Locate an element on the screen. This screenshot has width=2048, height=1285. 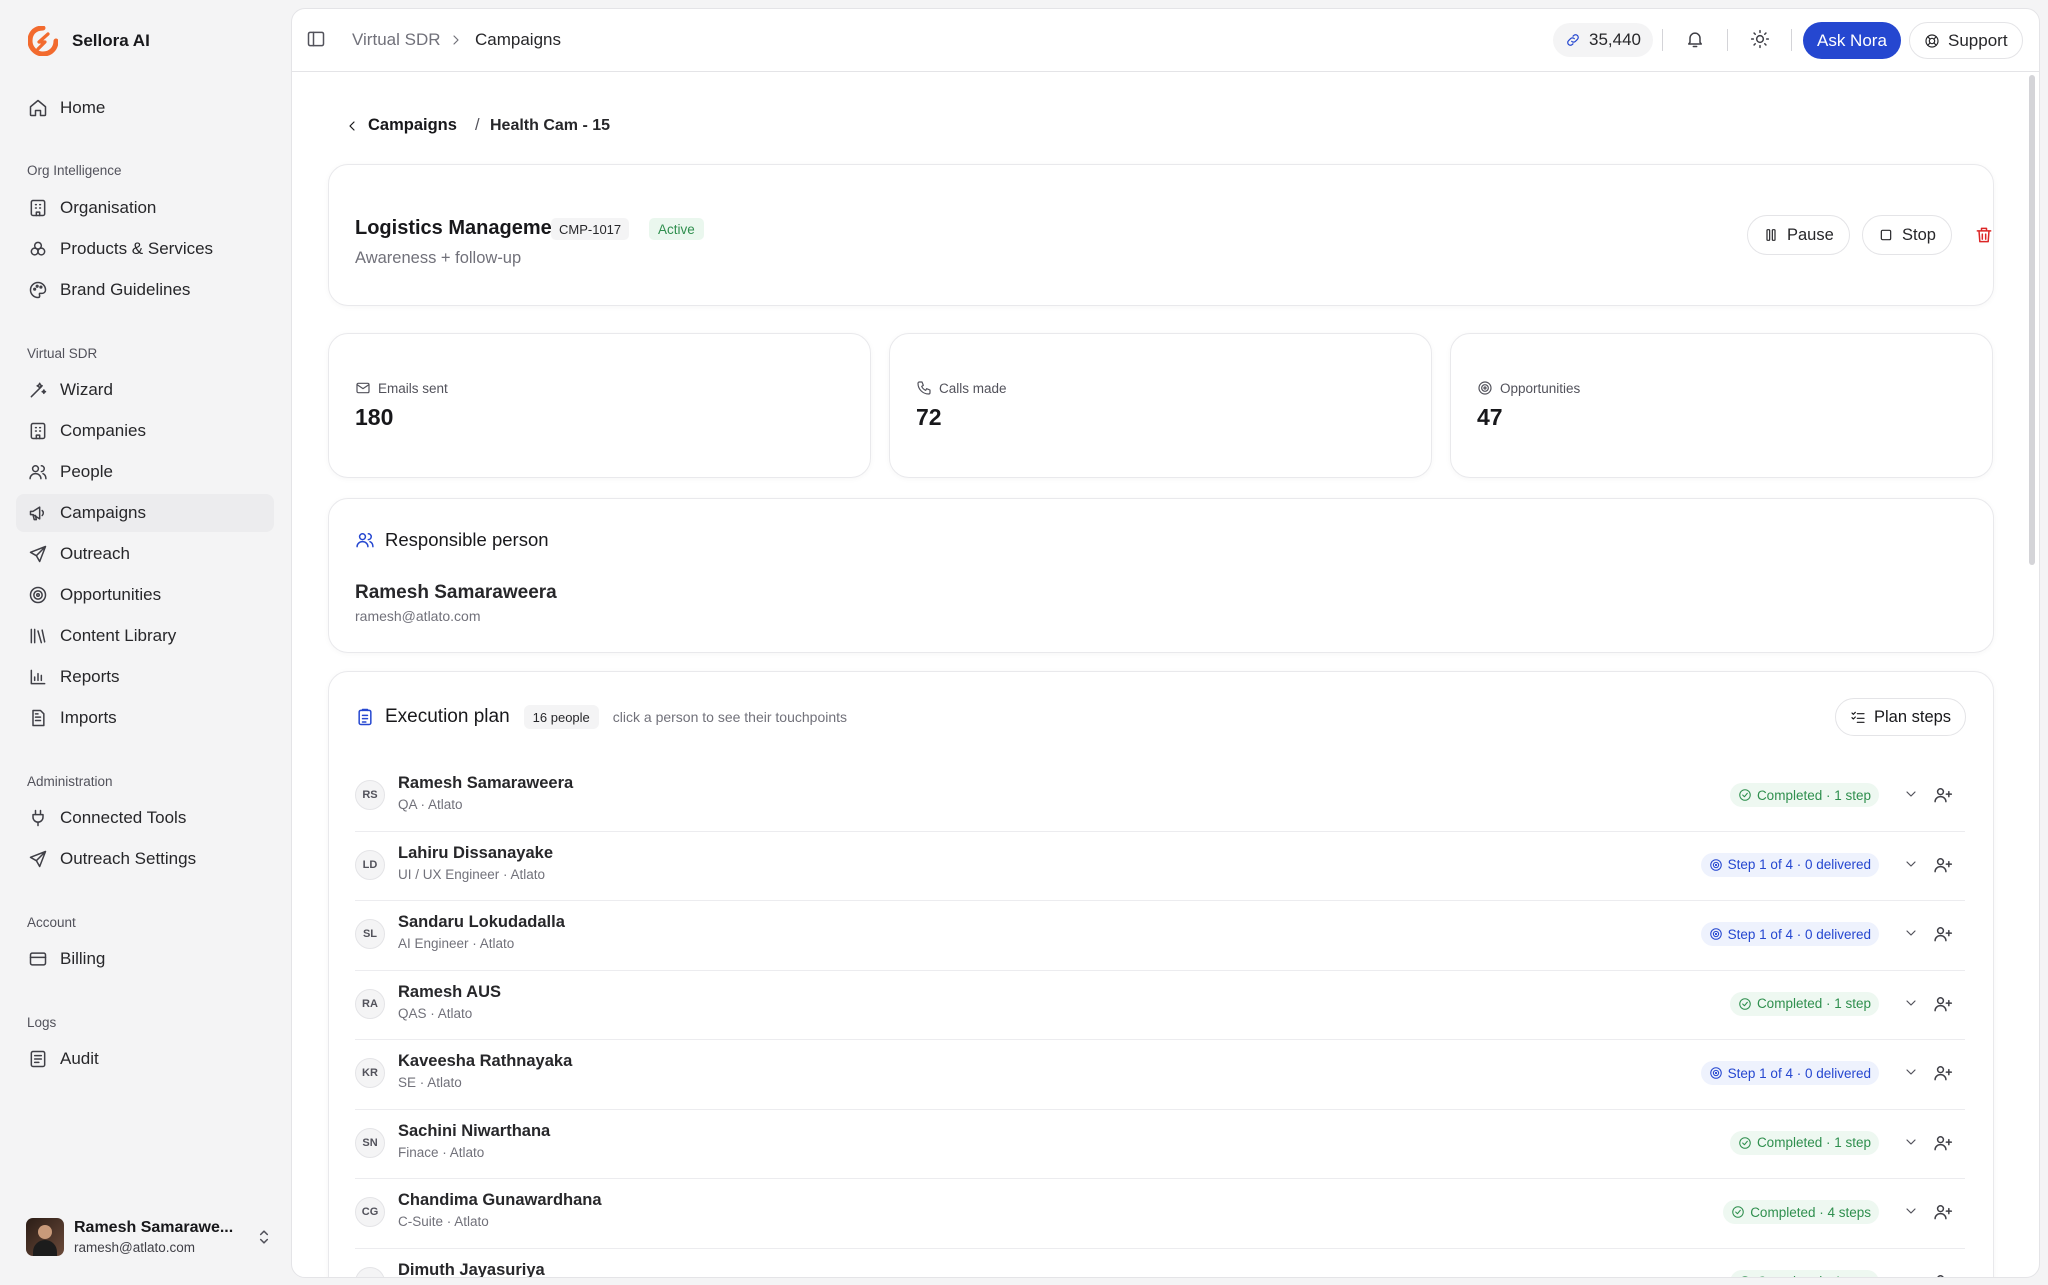
sidebar-item-label: Content Library is located at coordinates (118, 635).